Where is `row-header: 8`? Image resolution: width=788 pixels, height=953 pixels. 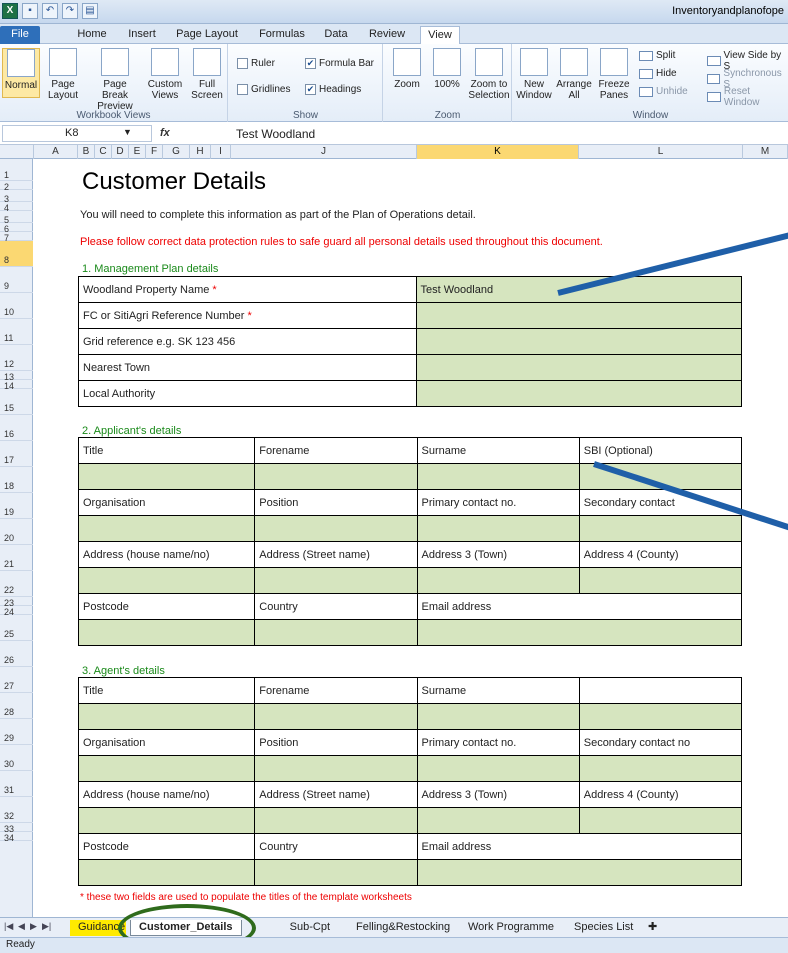
row-header: 8 is located at coordinates (16, 254).